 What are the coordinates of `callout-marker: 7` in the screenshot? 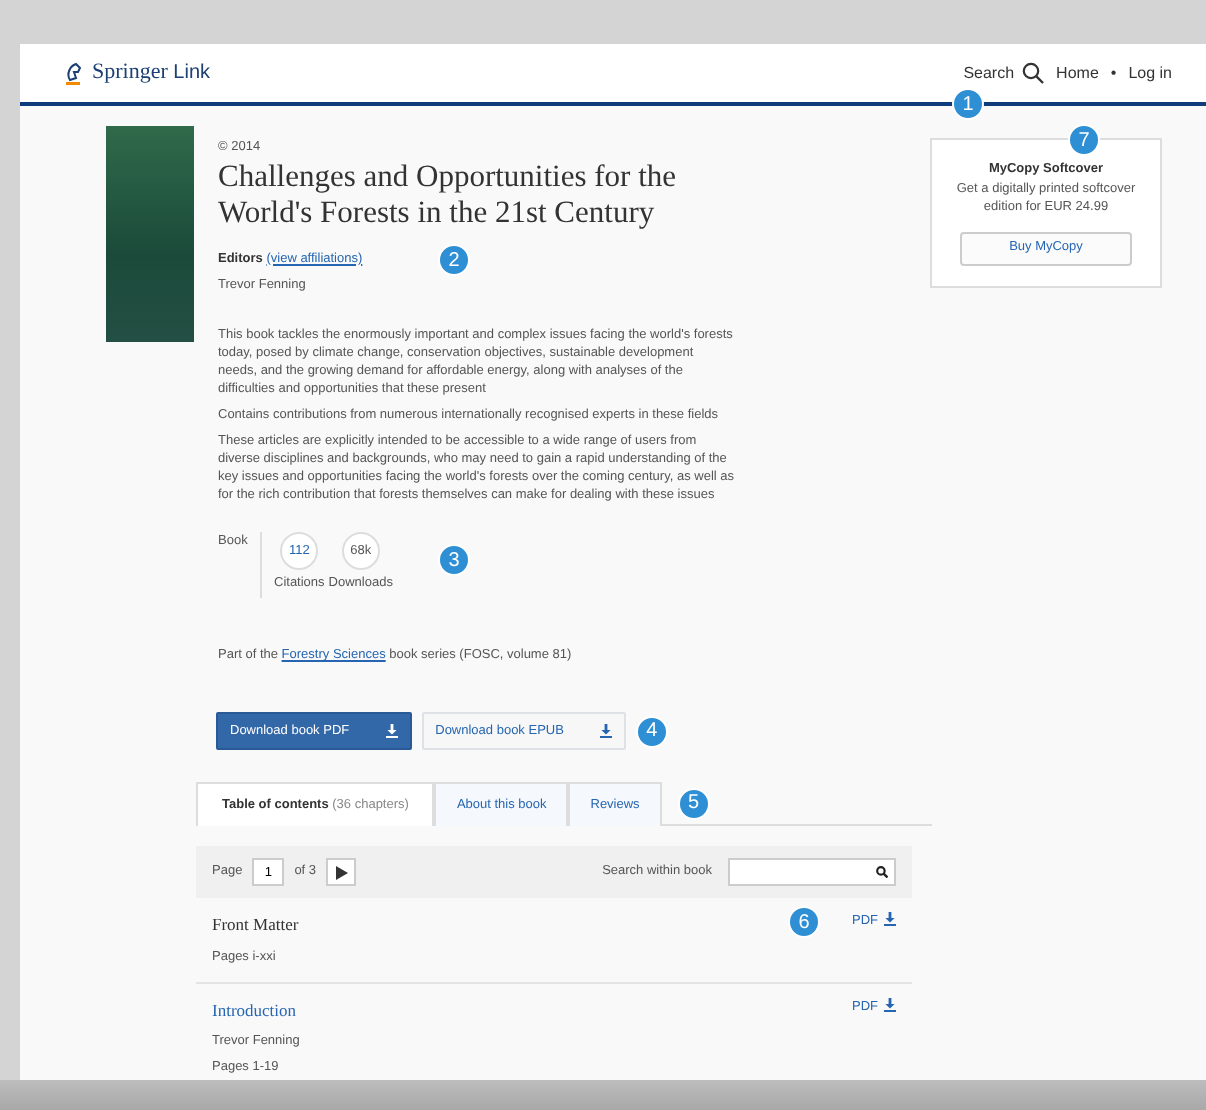 It's located at (1084, 140).